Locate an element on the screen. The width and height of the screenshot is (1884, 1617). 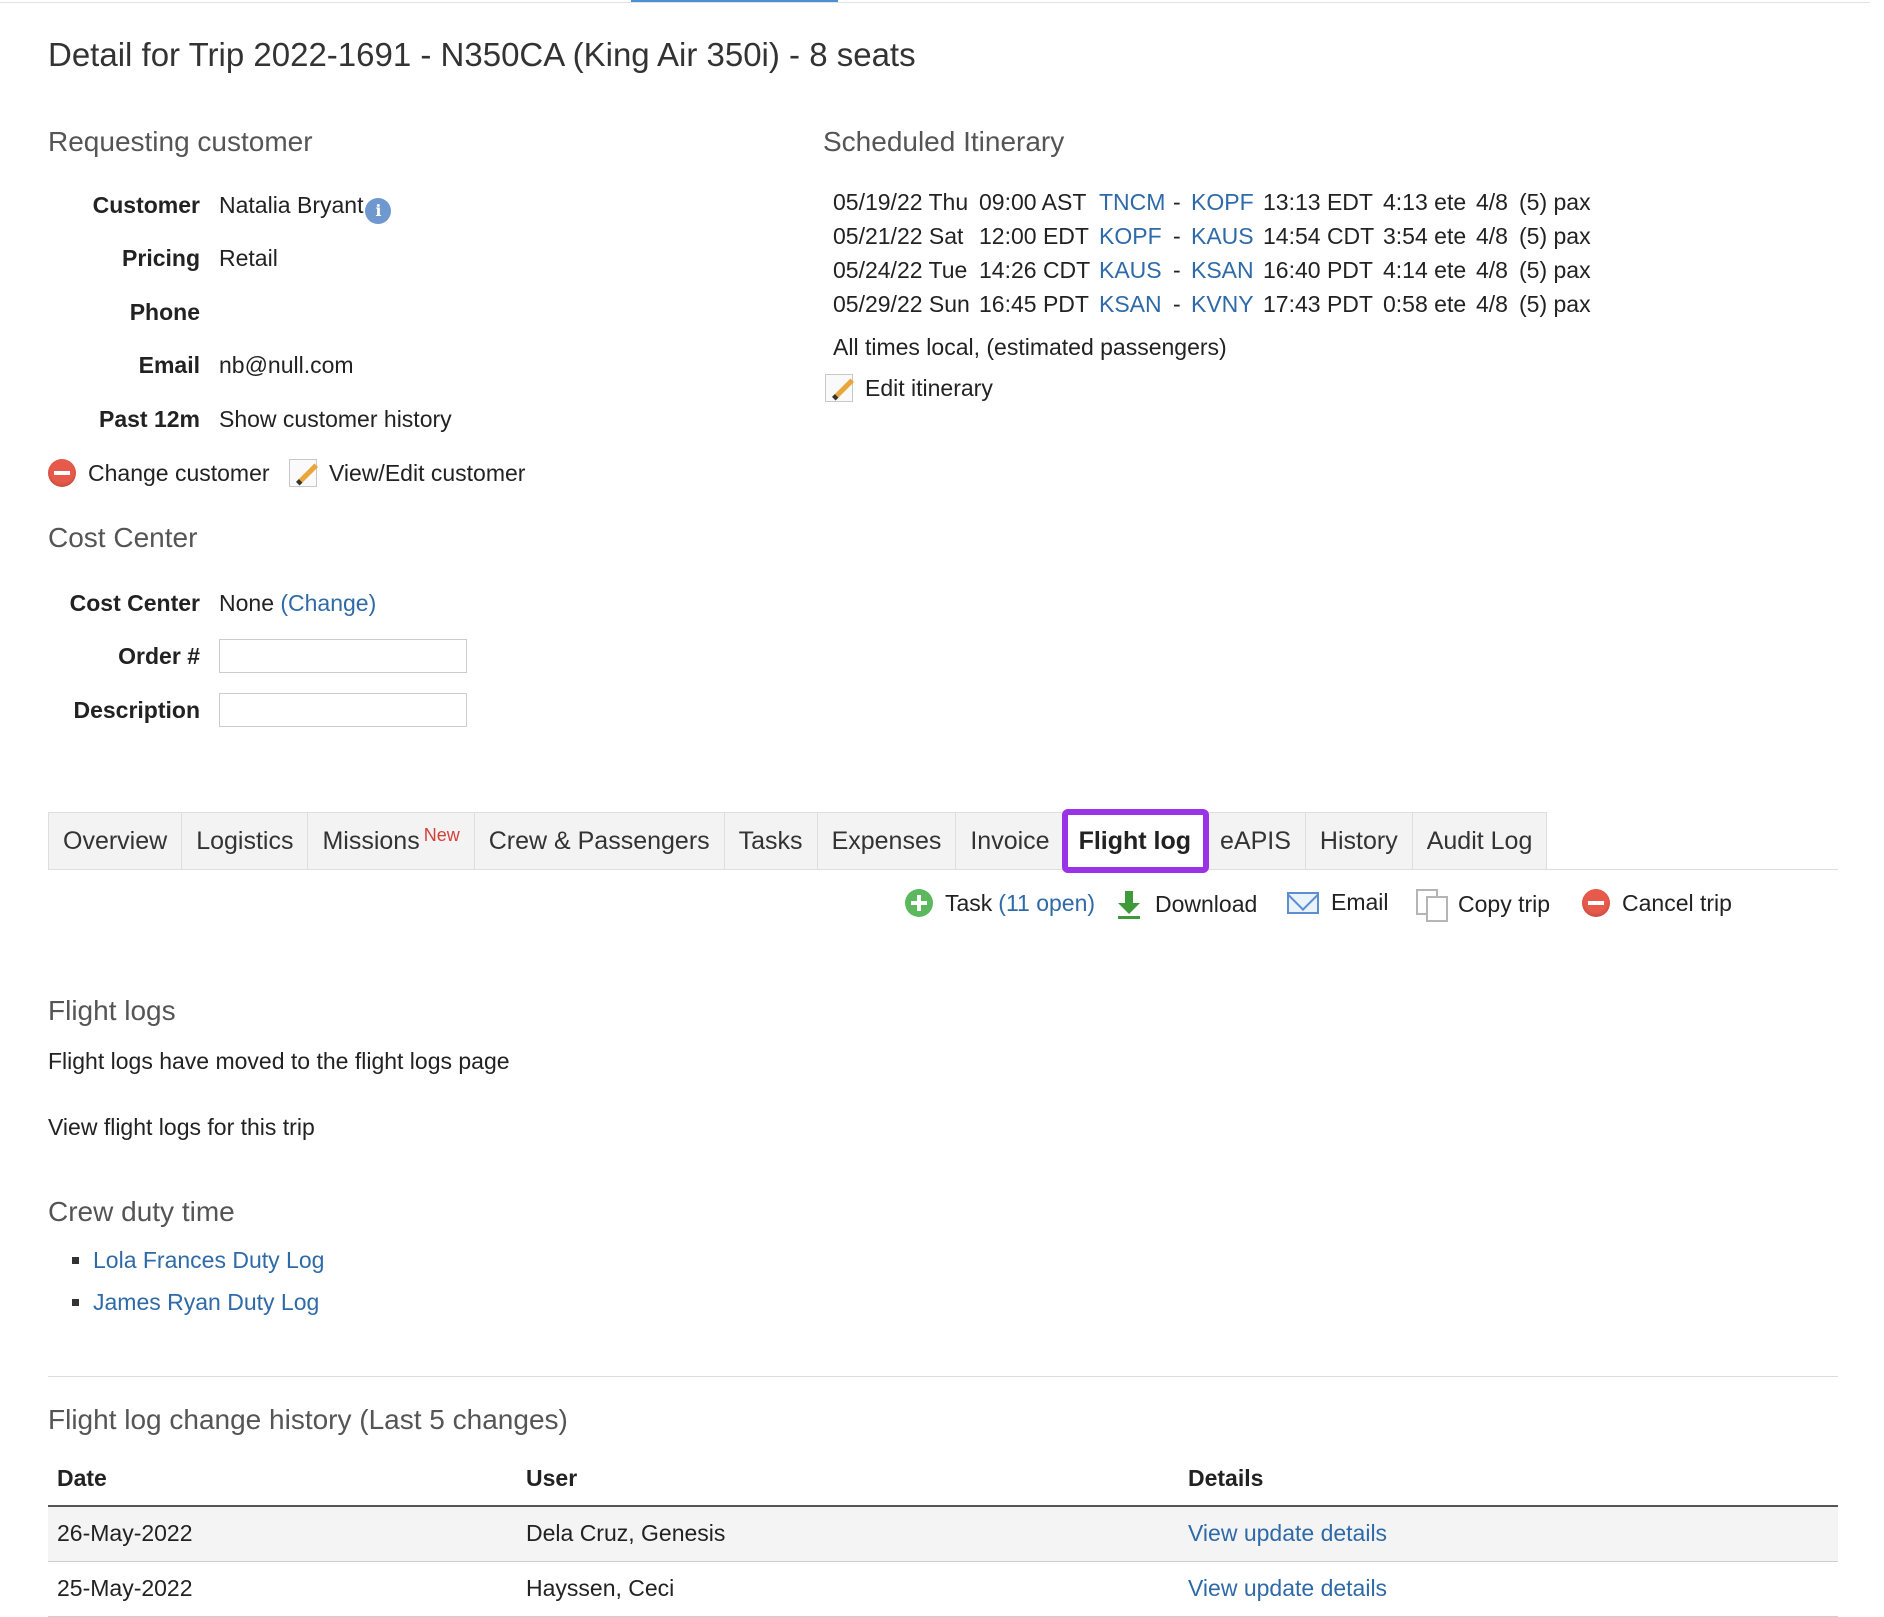
tab-flight-log: Flight log is located at coordinates (1135, 841).